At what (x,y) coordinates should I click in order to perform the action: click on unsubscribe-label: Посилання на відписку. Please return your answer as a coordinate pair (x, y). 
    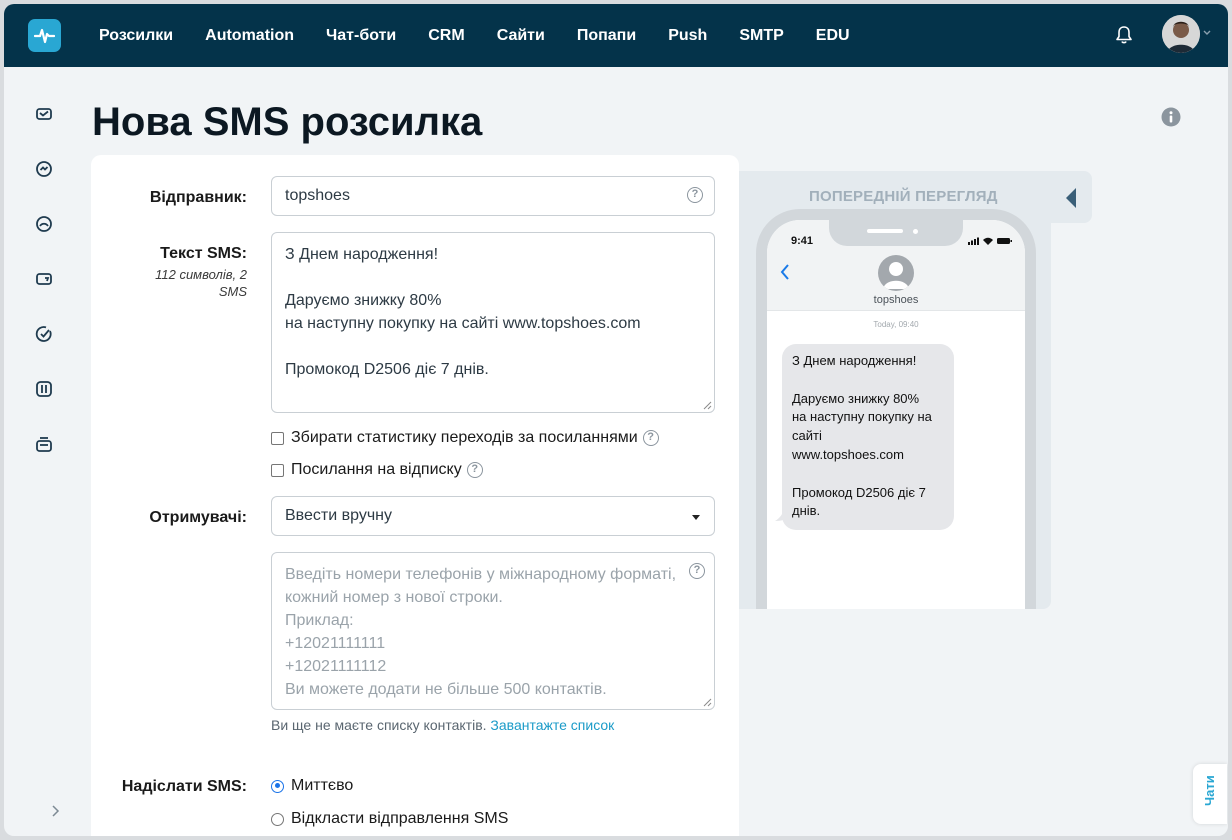
    Looking at the image, I should click on (376, 470).